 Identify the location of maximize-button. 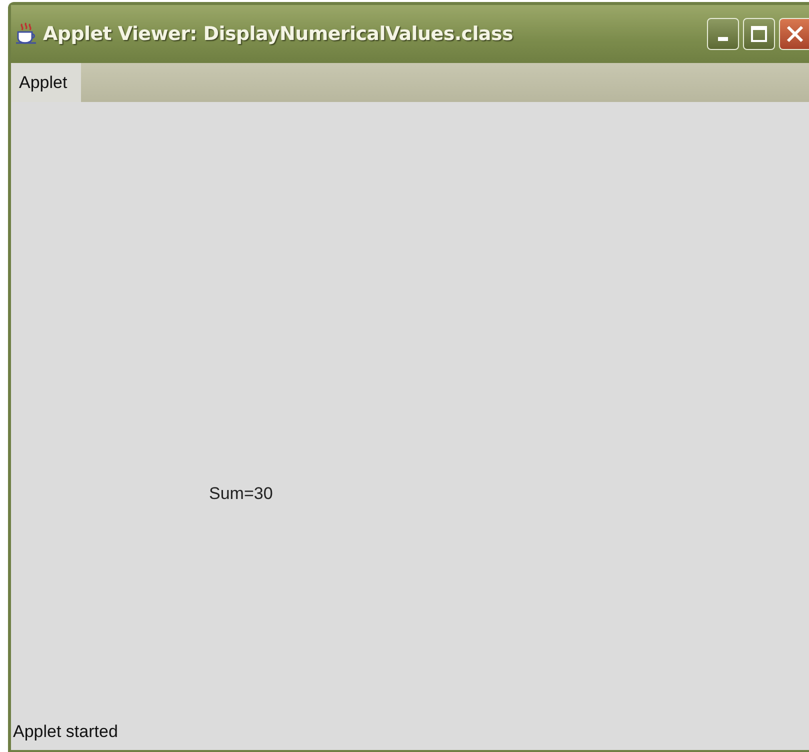
(759, 34).